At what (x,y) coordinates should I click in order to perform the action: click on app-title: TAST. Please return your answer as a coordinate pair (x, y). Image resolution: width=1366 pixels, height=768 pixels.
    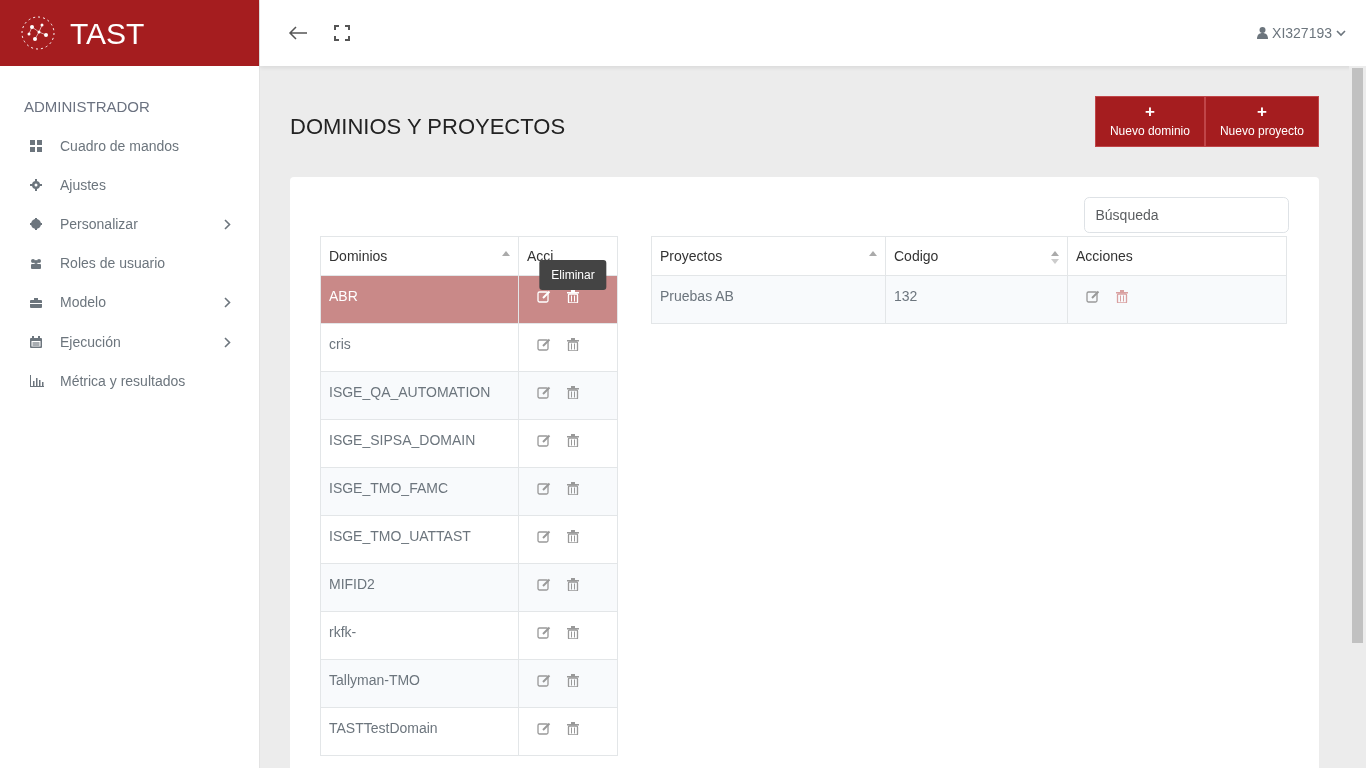
    Looking at the image, I should click on (107, 33).